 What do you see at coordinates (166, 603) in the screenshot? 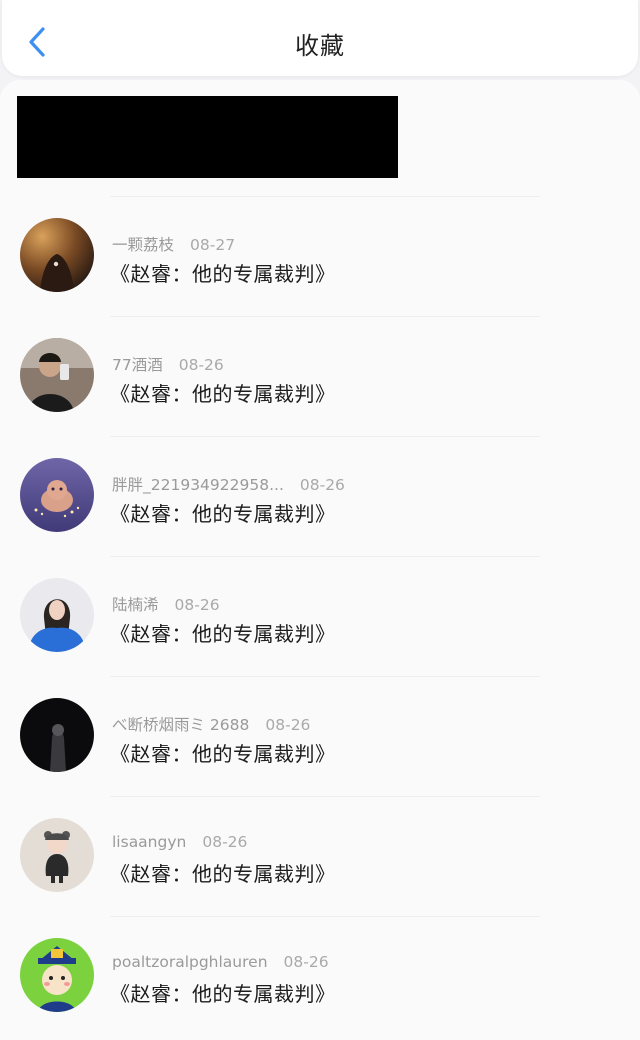
I see `item-meta: 陆楠浠 08-26` at bounding box center [166, 603].